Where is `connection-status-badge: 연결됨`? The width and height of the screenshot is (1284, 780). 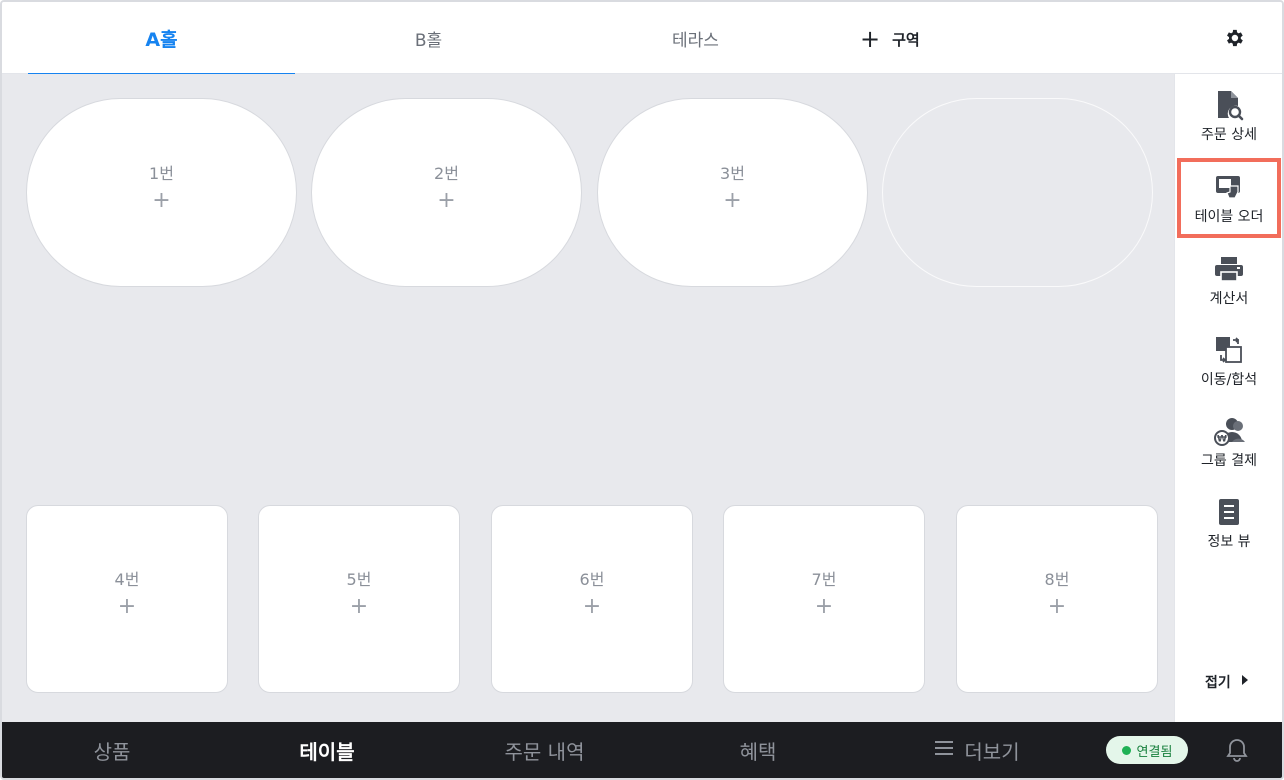
connection-status-badge: 연결됨 is located at coordinates (1147, 750).